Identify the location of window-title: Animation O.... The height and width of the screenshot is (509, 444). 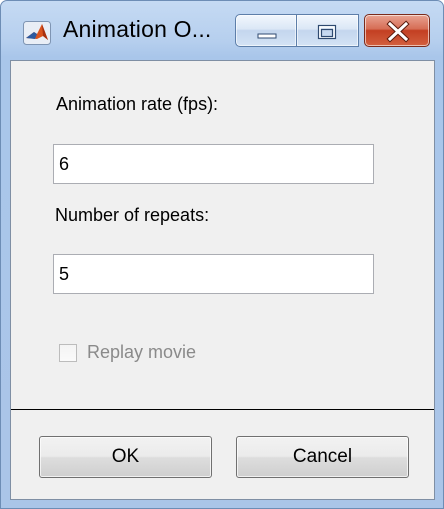
(137, 29).